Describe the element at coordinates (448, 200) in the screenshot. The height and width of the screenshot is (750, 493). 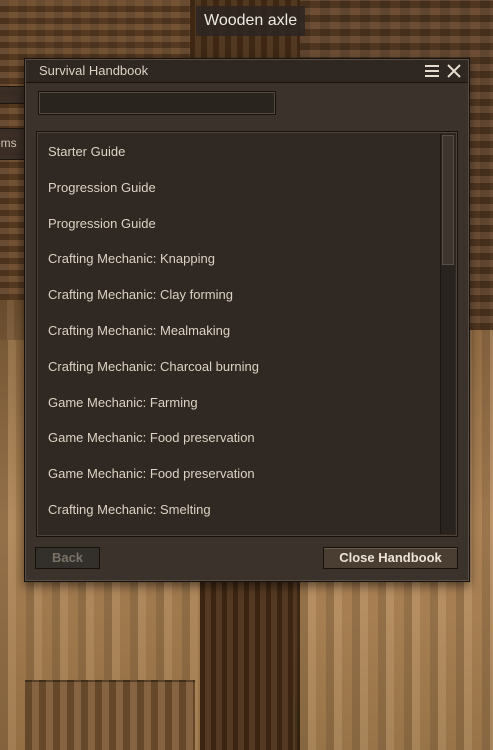
I see `scrollbar-thumb` at that location.